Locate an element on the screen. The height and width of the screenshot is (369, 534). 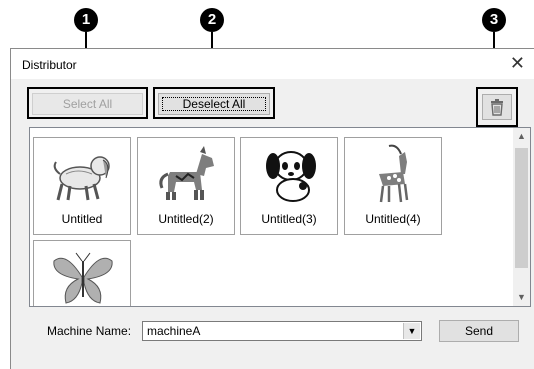
deselect-all-button: Deselect All is located at coordinates (214, 104).